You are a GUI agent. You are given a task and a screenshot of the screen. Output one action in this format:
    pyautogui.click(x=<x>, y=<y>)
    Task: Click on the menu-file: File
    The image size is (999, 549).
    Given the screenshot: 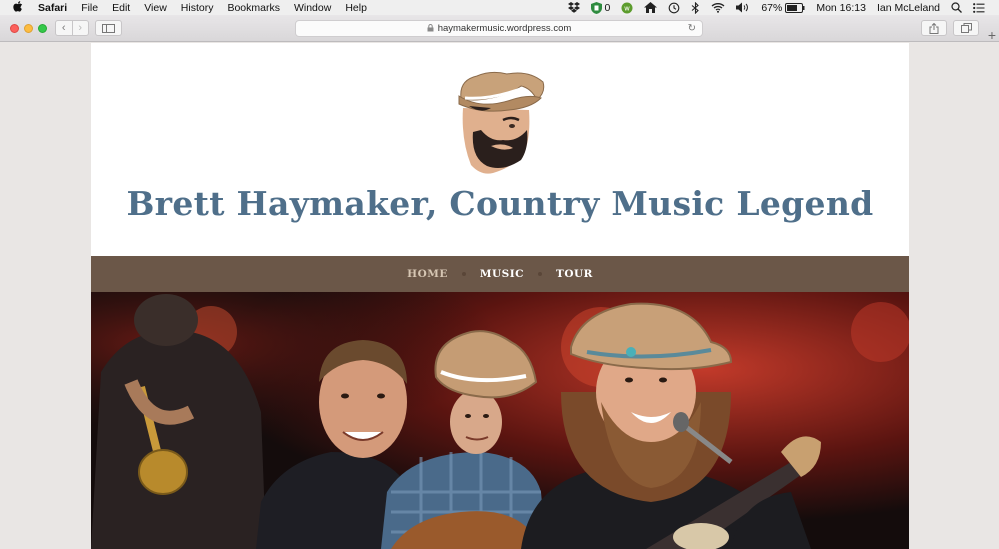 What is the action you would take?
    pyautogui.click(x=89, y=8)
    